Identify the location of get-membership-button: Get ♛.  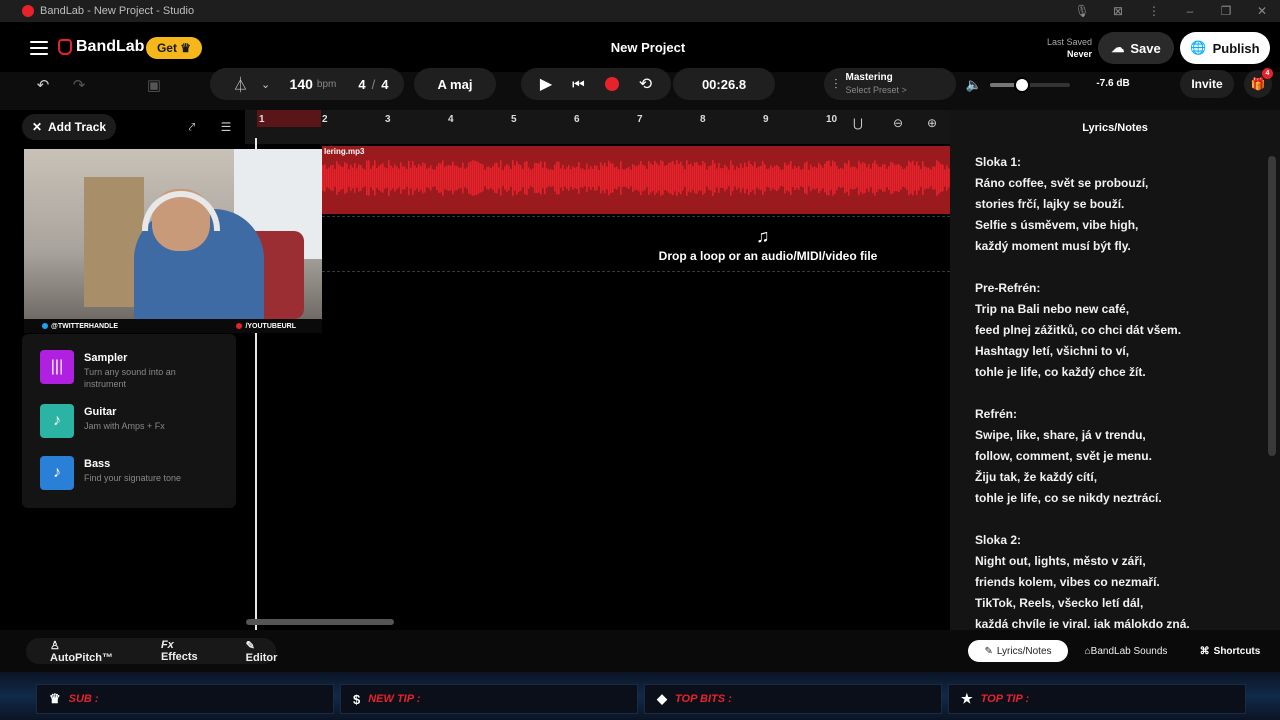
(174, 48).